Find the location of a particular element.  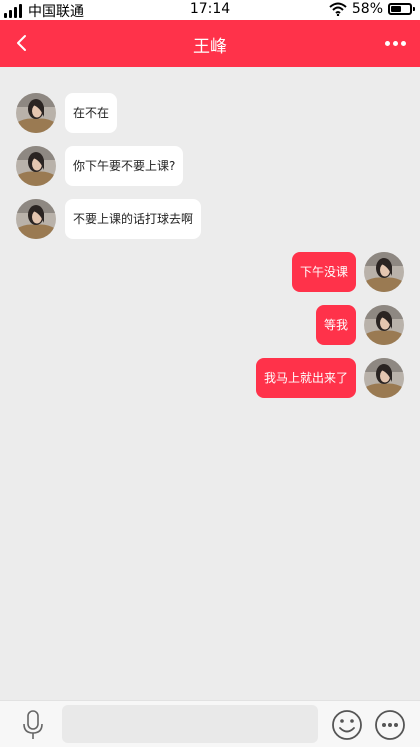

battery-percent: 58% is located at coordinates (367, 9).